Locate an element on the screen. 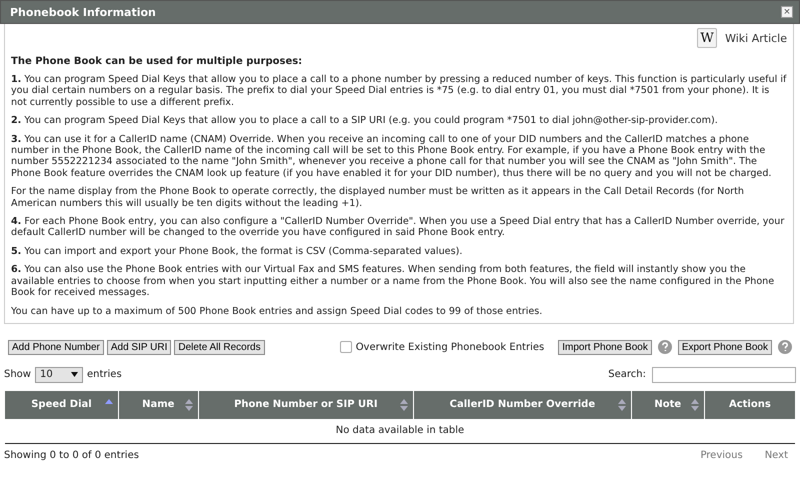  action-button: Add Phone Number is located at coordinates (56, 347).